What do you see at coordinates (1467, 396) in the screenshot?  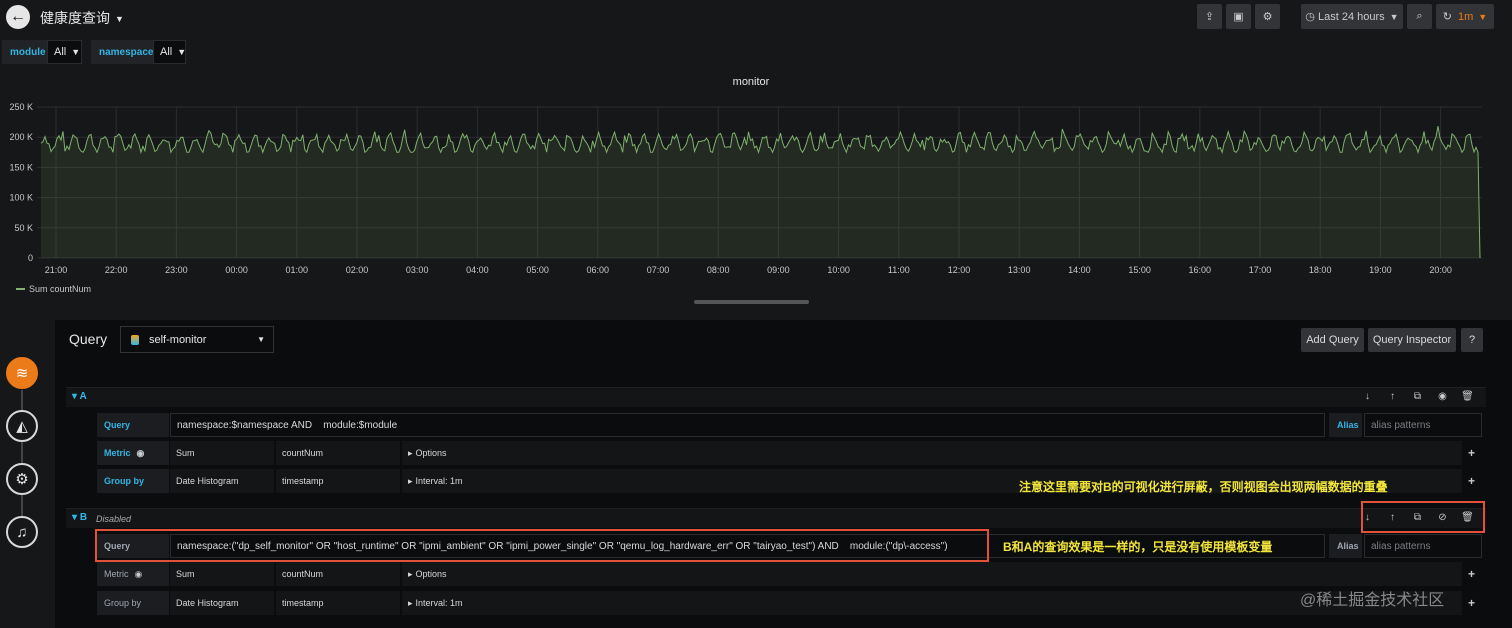 I see `trash-icon: 🗑` at bounding box center [1467, 396].